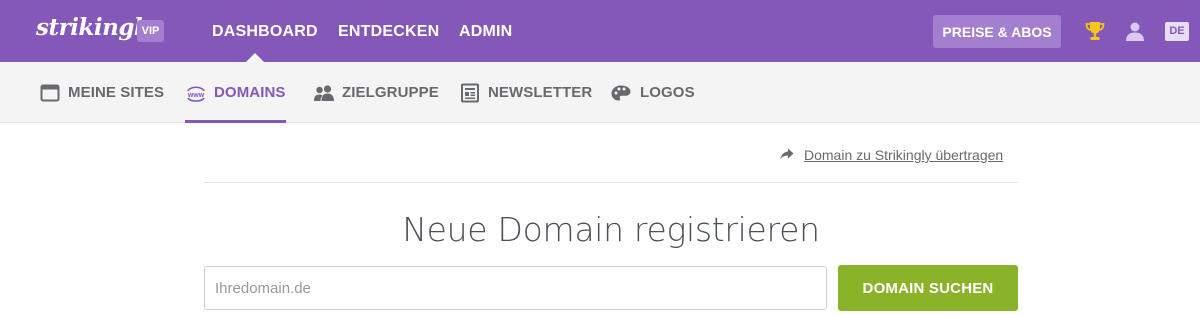 The width and height of the screenshot is (1200, 316). I want to click on share-arrow-icon, so click(787, 153).